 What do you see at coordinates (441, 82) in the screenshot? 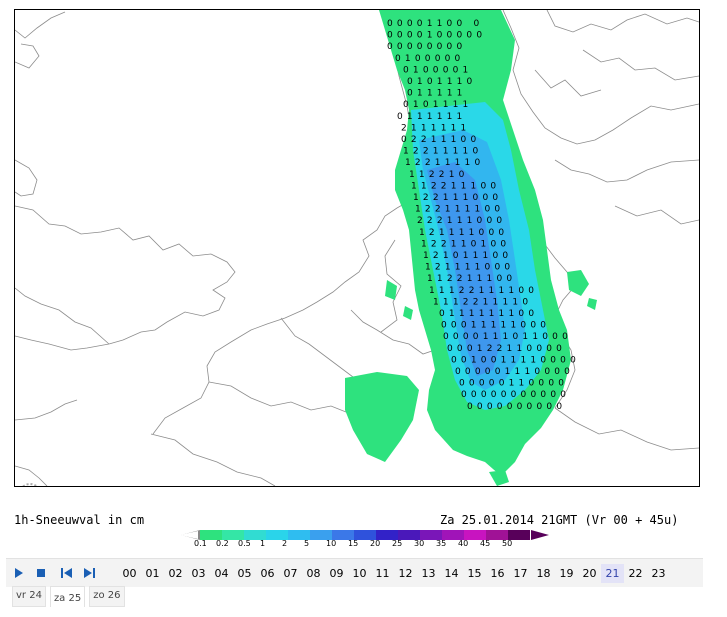
I see `snow-value-row: 0101110` at bounding box center [441, 82].